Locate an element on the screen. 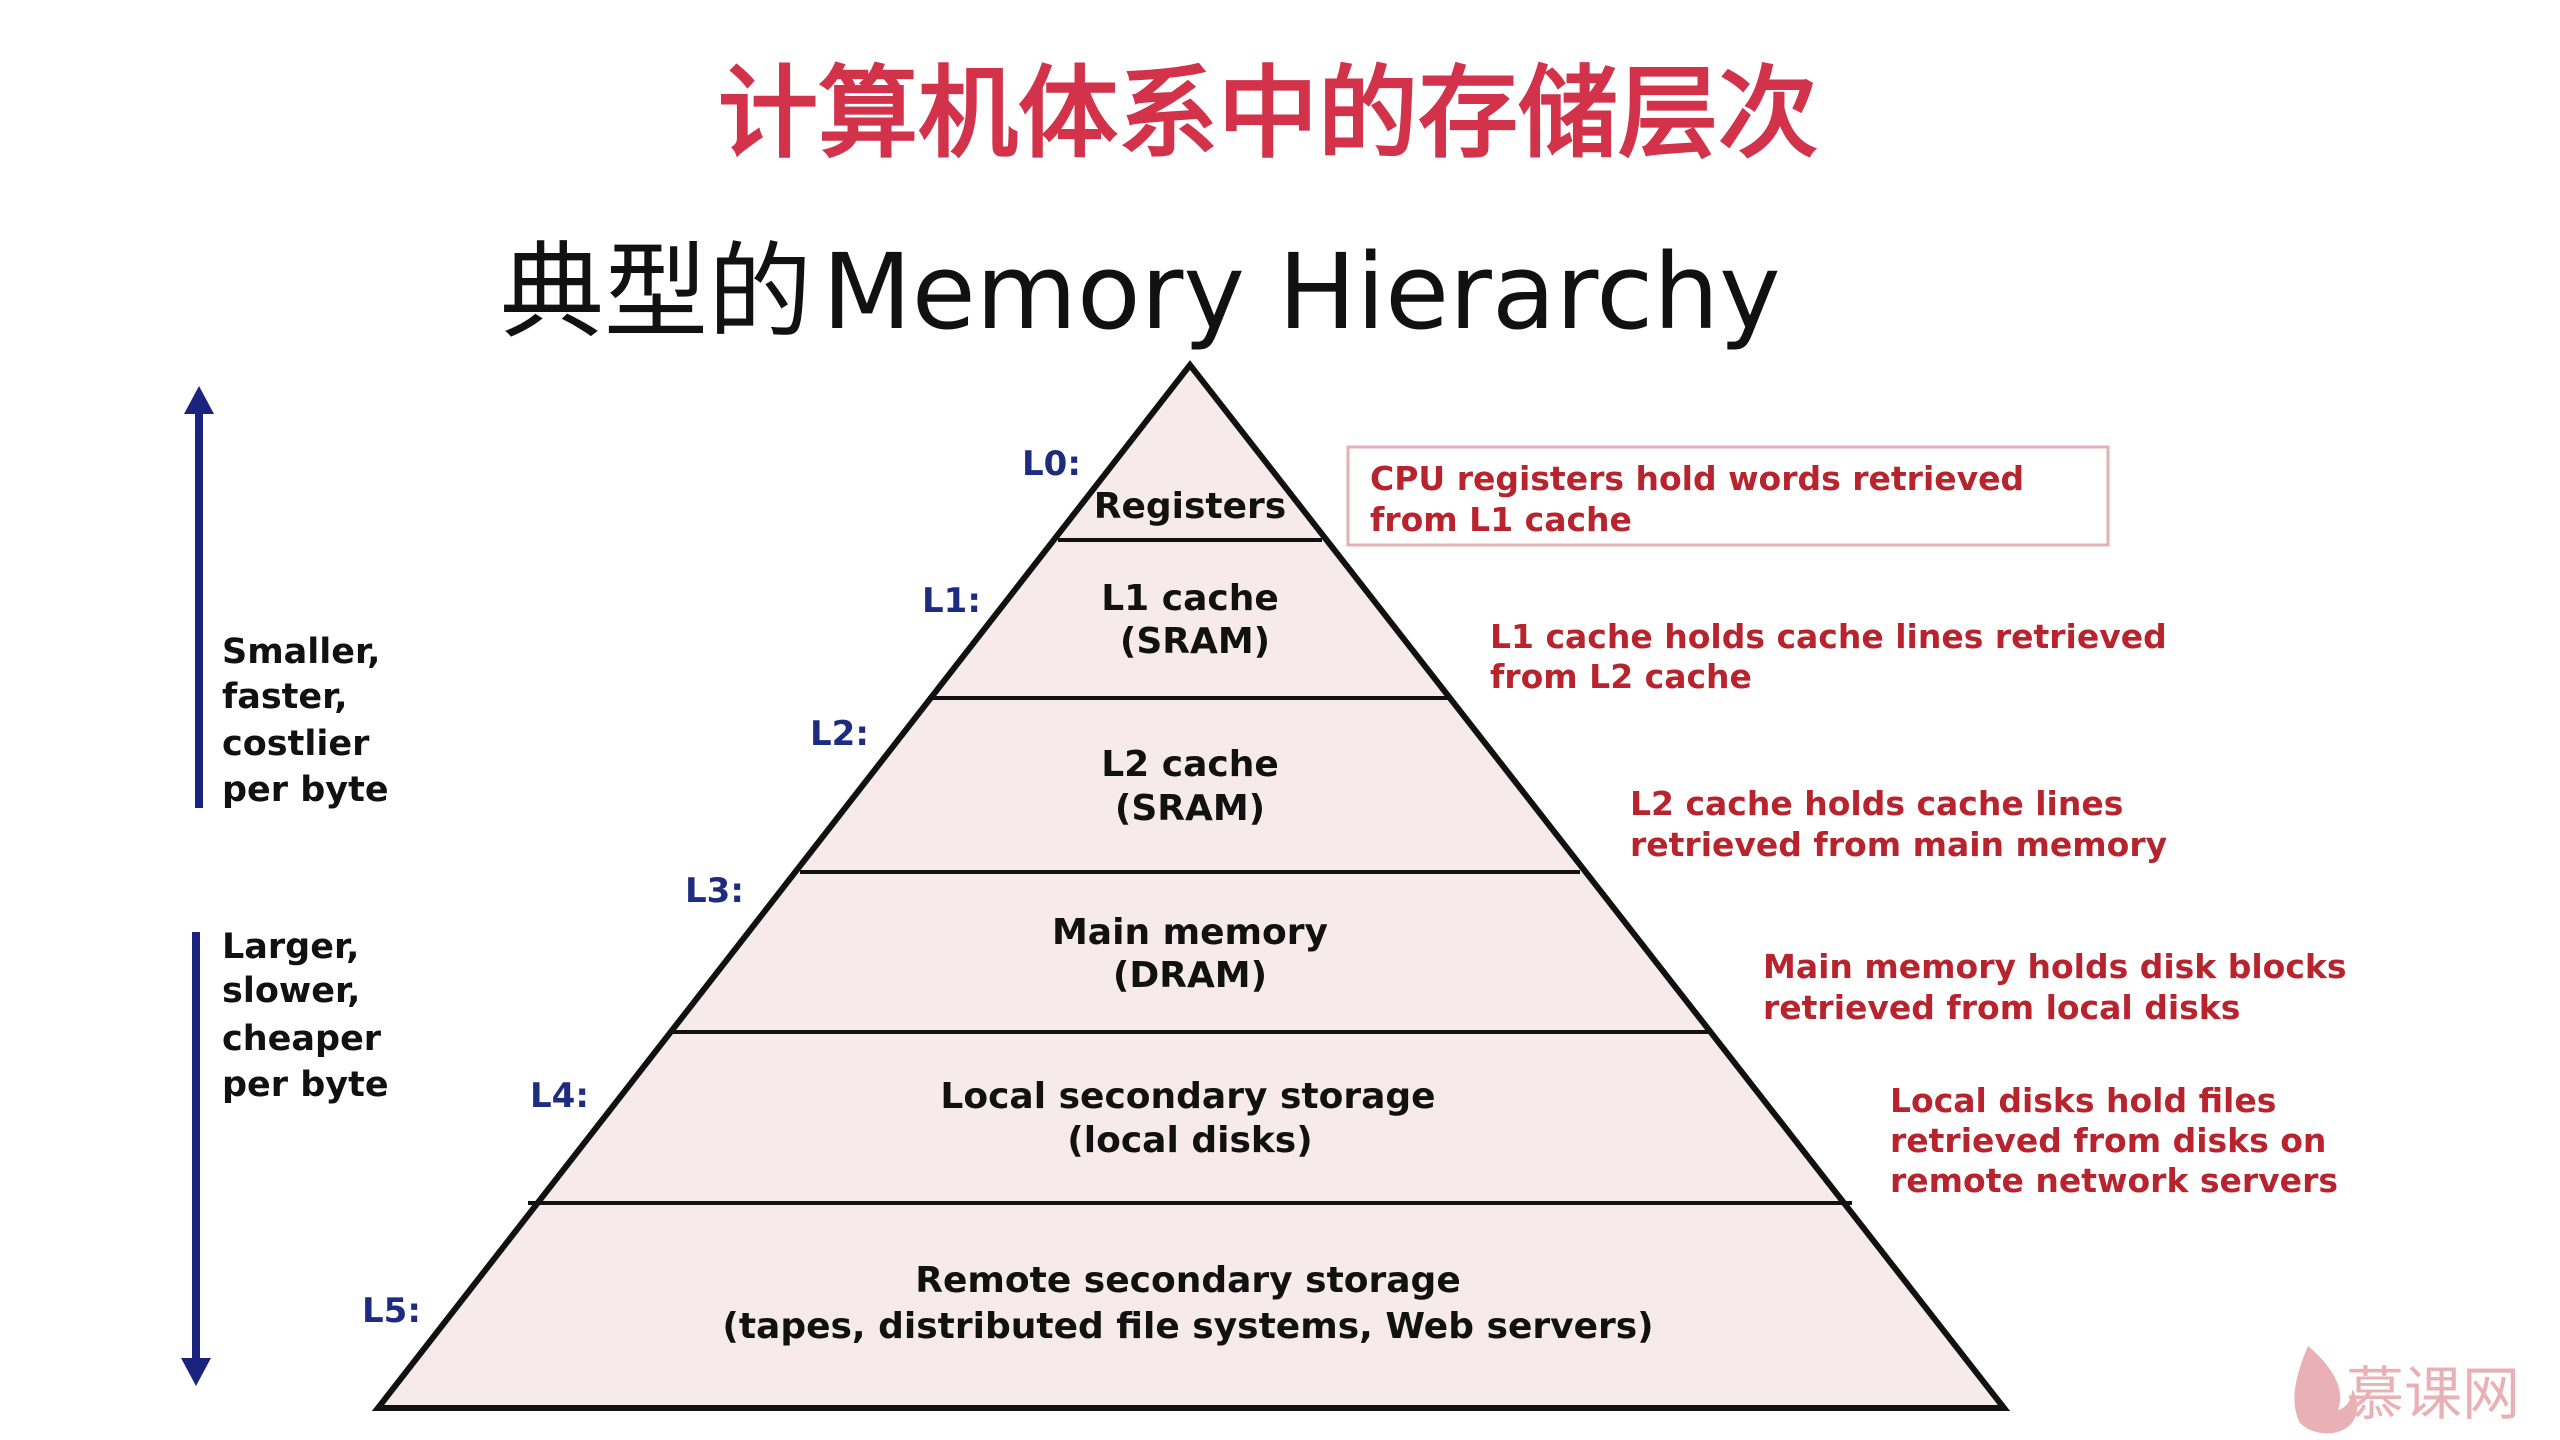 The height and width of the screenshot is (1440, 2560). level-text-l1-name: L1 cache is located at coordinates (1190, 598).